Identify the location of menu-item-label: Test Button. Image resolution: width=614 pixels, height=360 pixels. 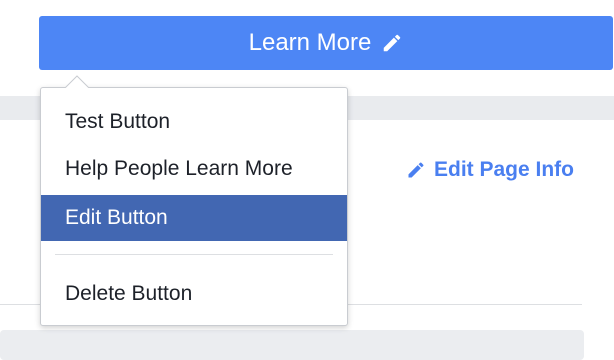
(118, 121).